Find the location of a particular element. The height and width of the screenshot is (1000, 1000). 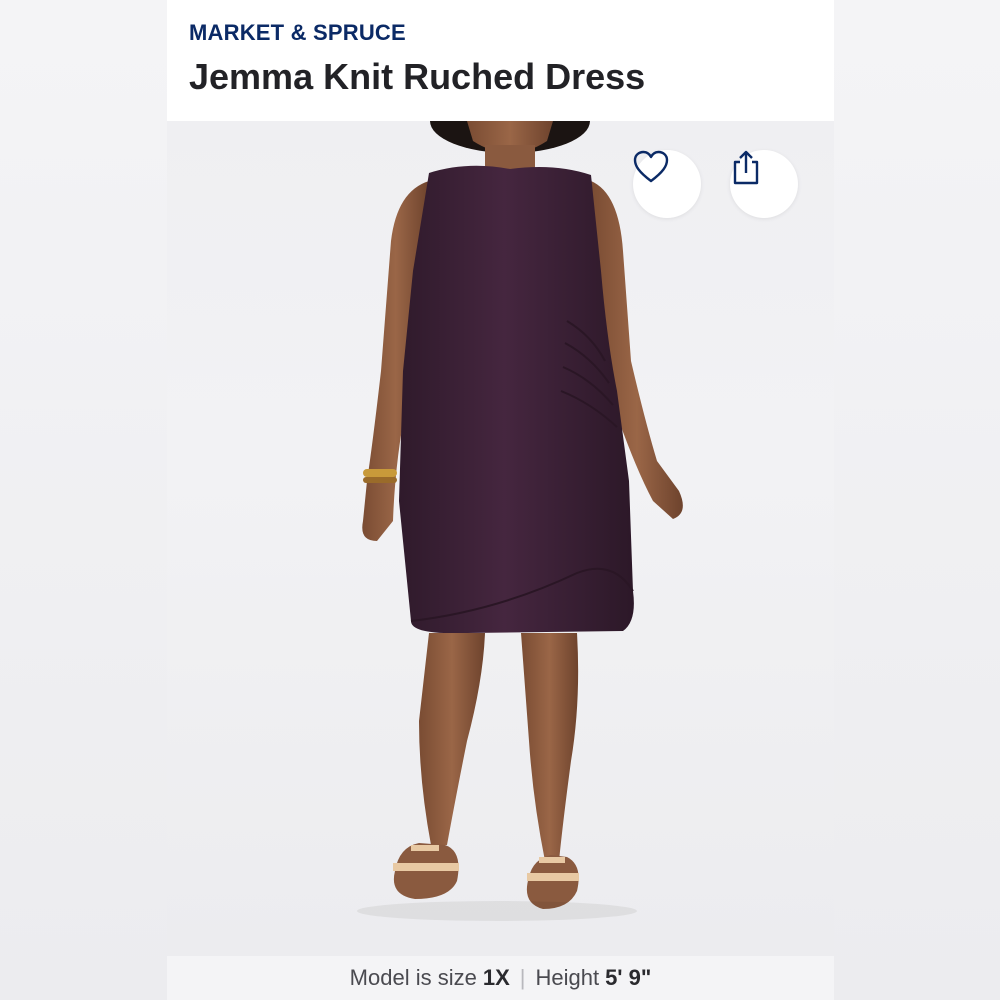

right-sandal-strap is located at coordinates (553, 877).